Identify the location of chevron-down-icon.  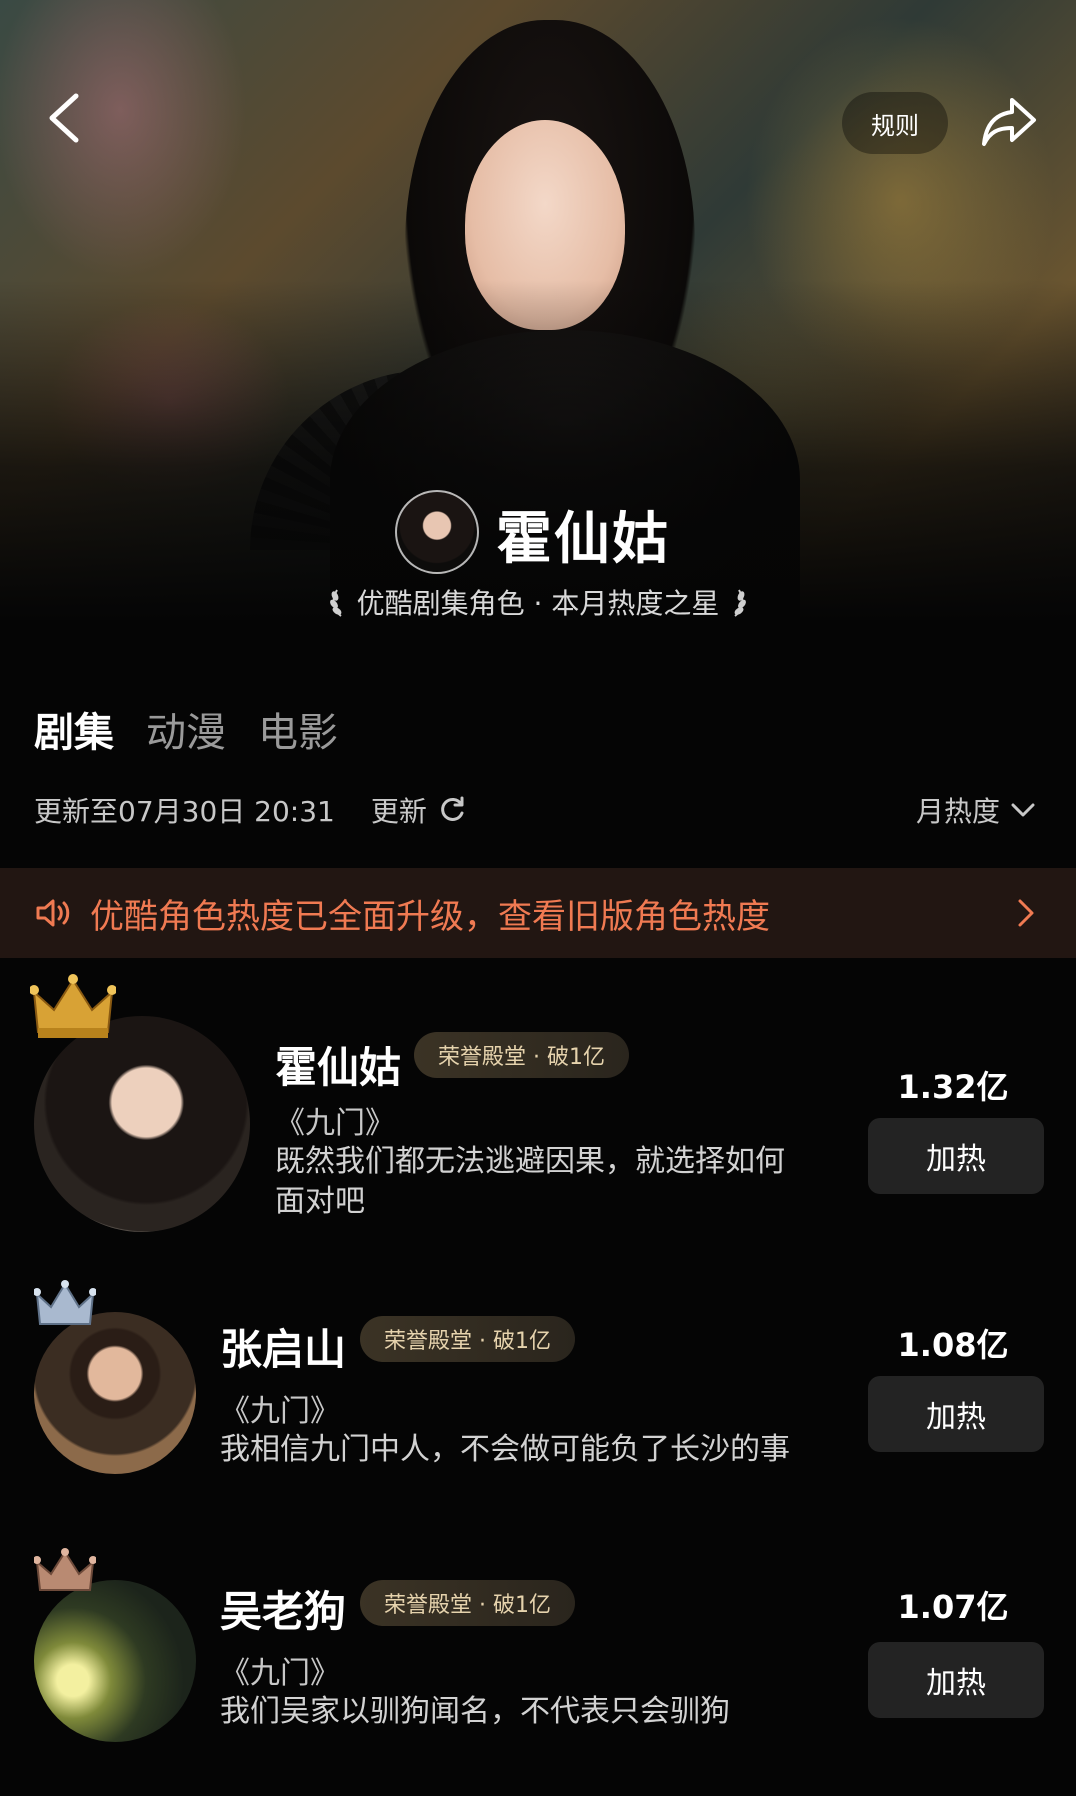
(1023, 810).